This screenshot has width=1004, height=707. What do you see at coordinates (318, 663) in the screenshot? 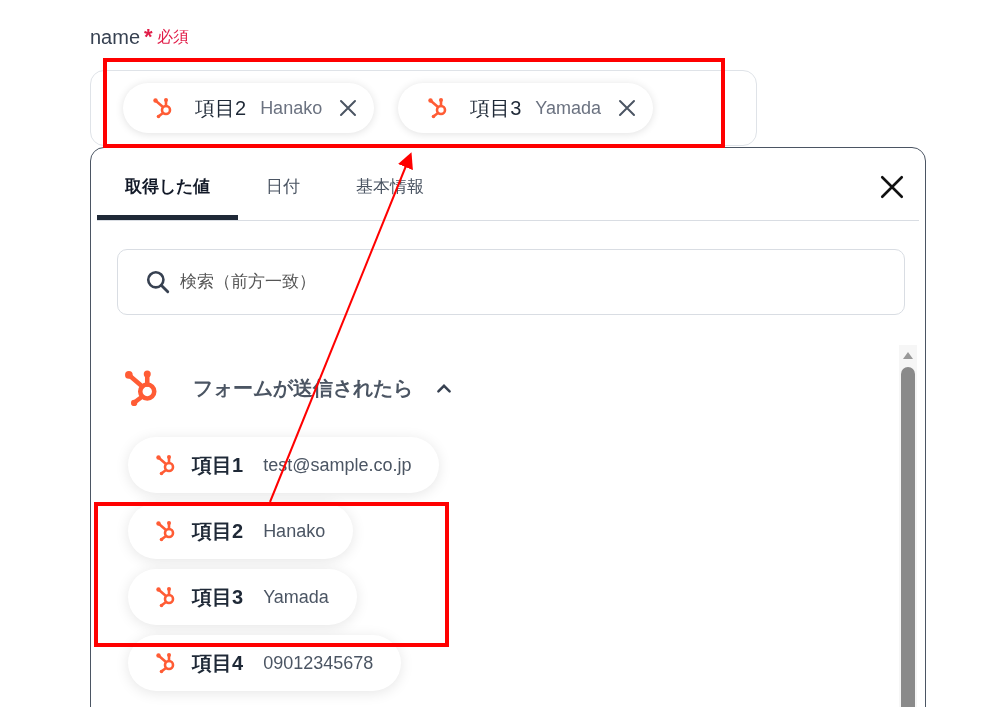
I see `item-value: 09012345678` at bounding box center [318, 663].